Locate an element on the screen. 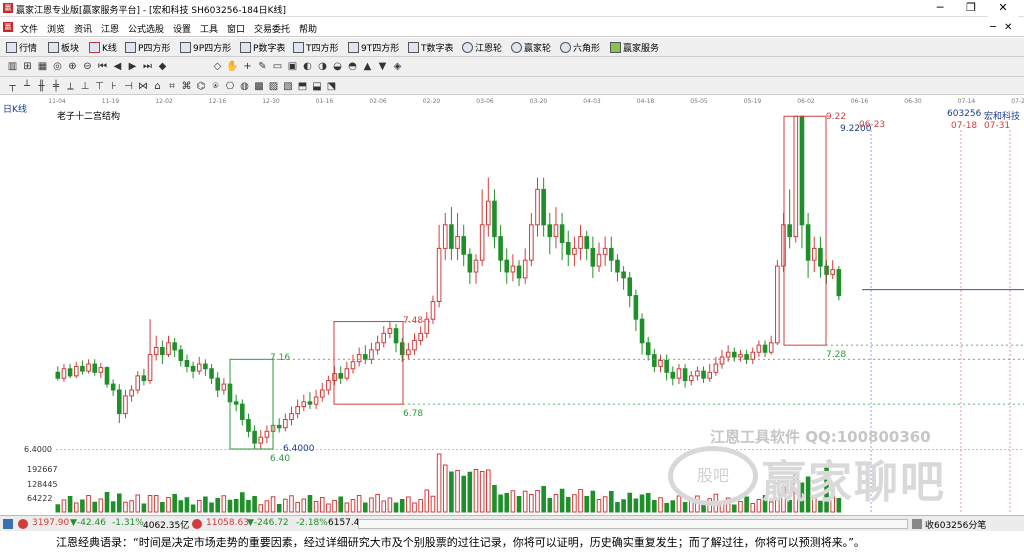  top-date-label: 04-18 is located at coordinates (646, 101).